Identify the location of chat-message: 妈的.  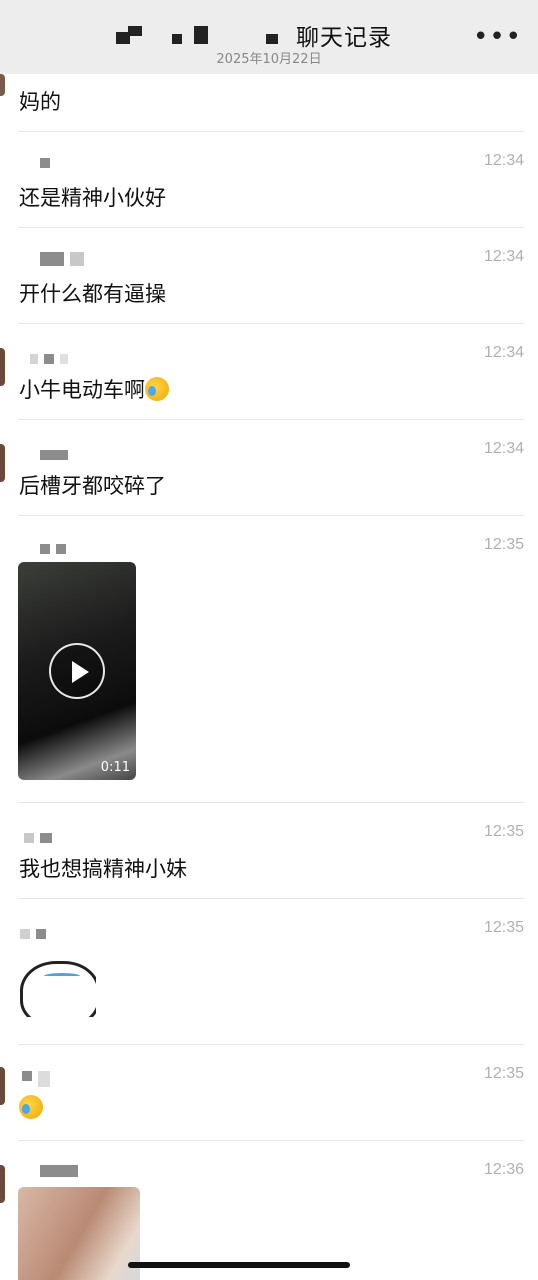
(269, 103).